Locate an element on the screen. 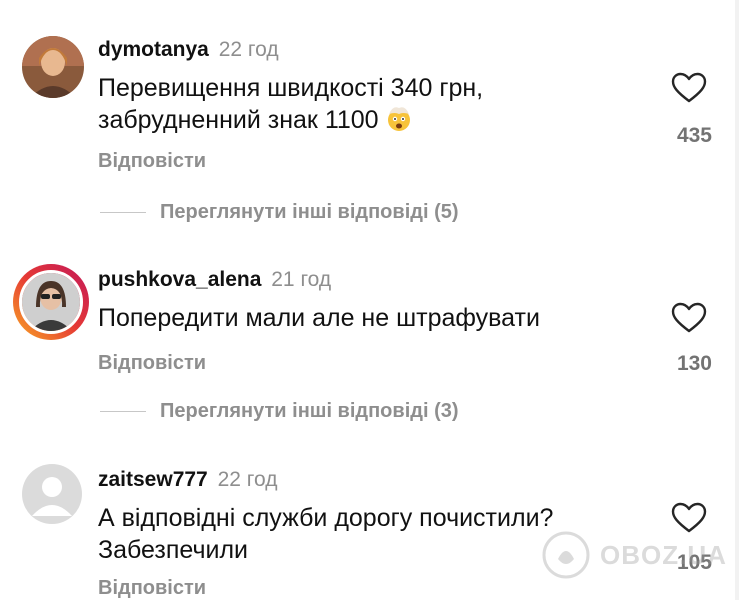 This screenshot has width=743, height=600. comment-text-line: Перевищення швидкості 340 грн, is located at coordinates (291, 88).